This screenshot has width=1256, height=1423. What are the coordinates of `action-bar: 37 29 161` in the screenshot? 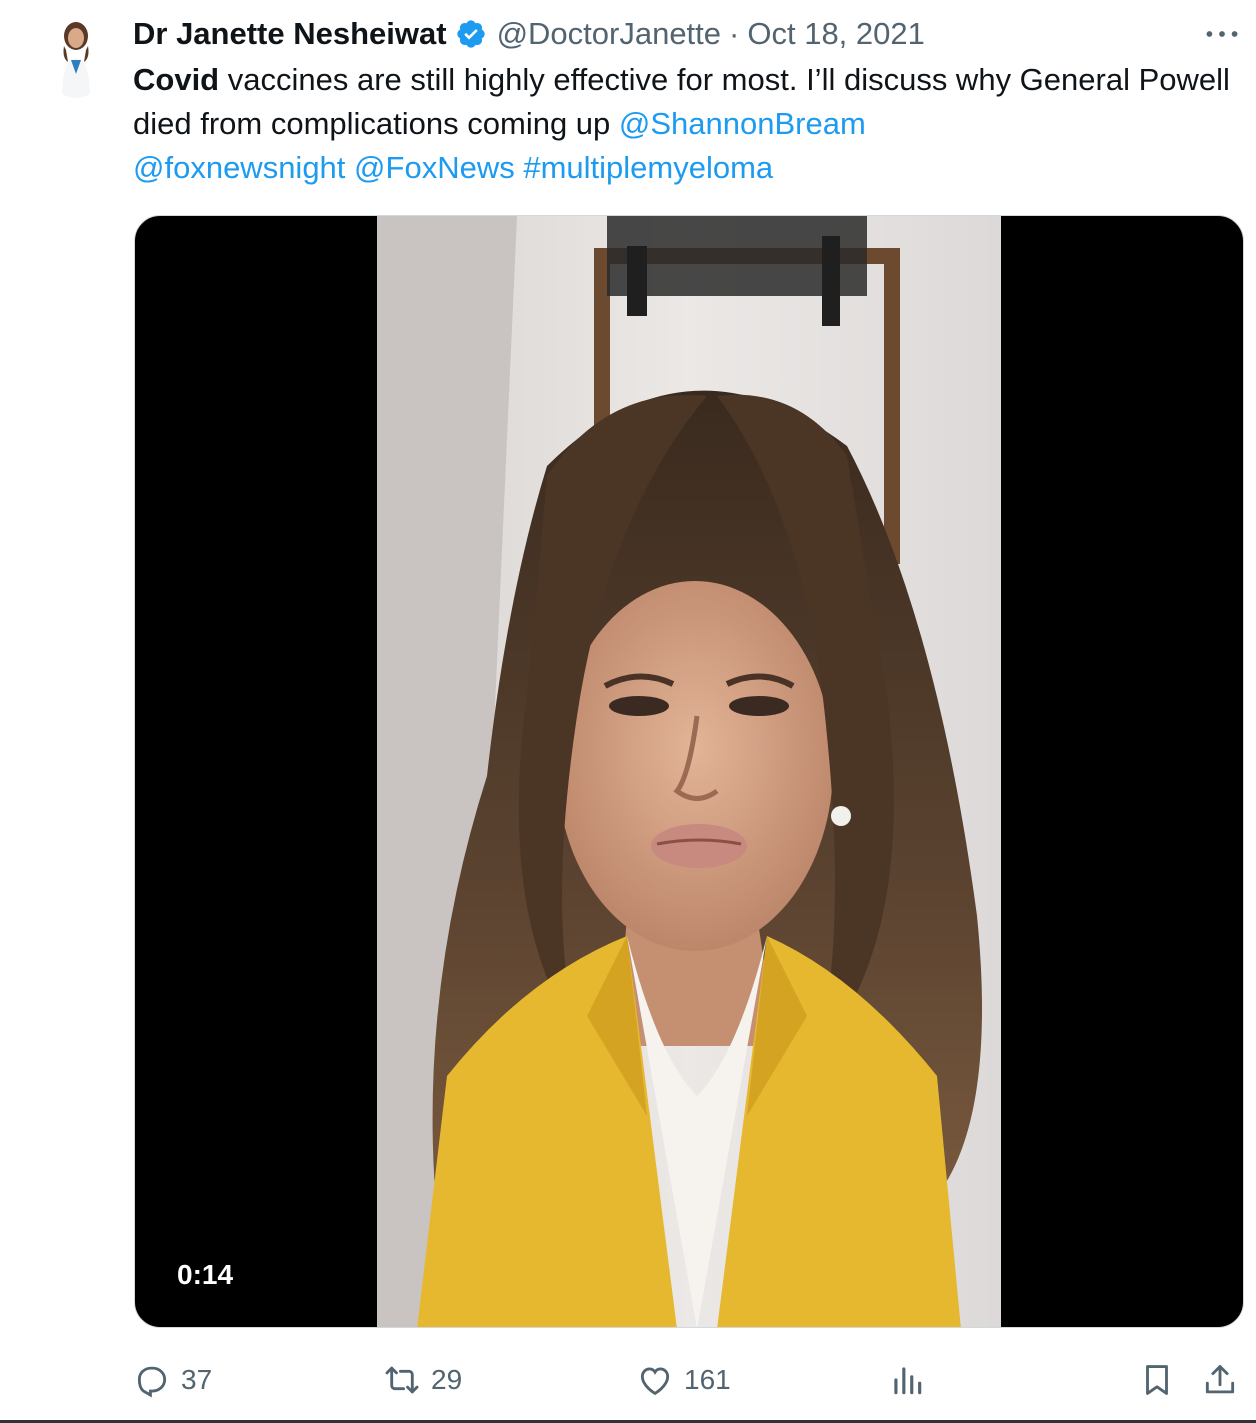 It's located at (688, 1380).